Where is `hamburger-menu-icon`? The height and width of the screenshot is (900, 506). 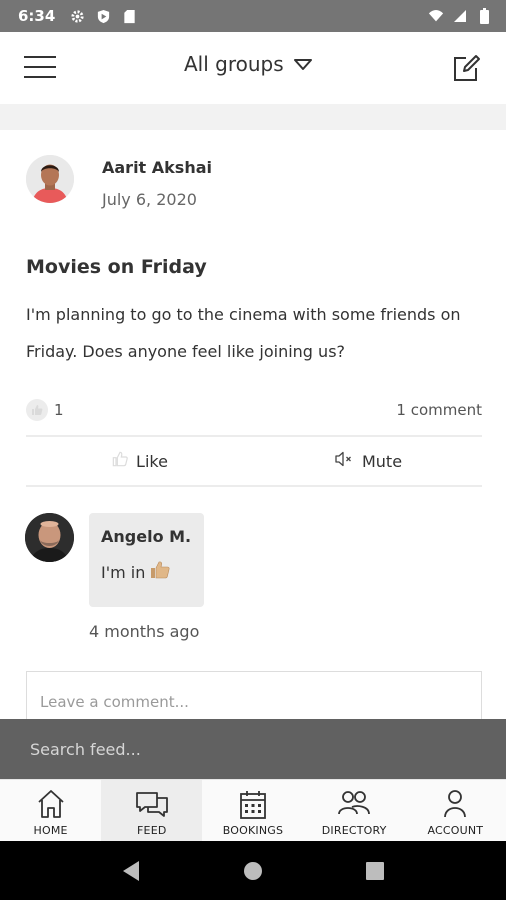 hamburger-menu-icon is located at coordinates (40, 68).